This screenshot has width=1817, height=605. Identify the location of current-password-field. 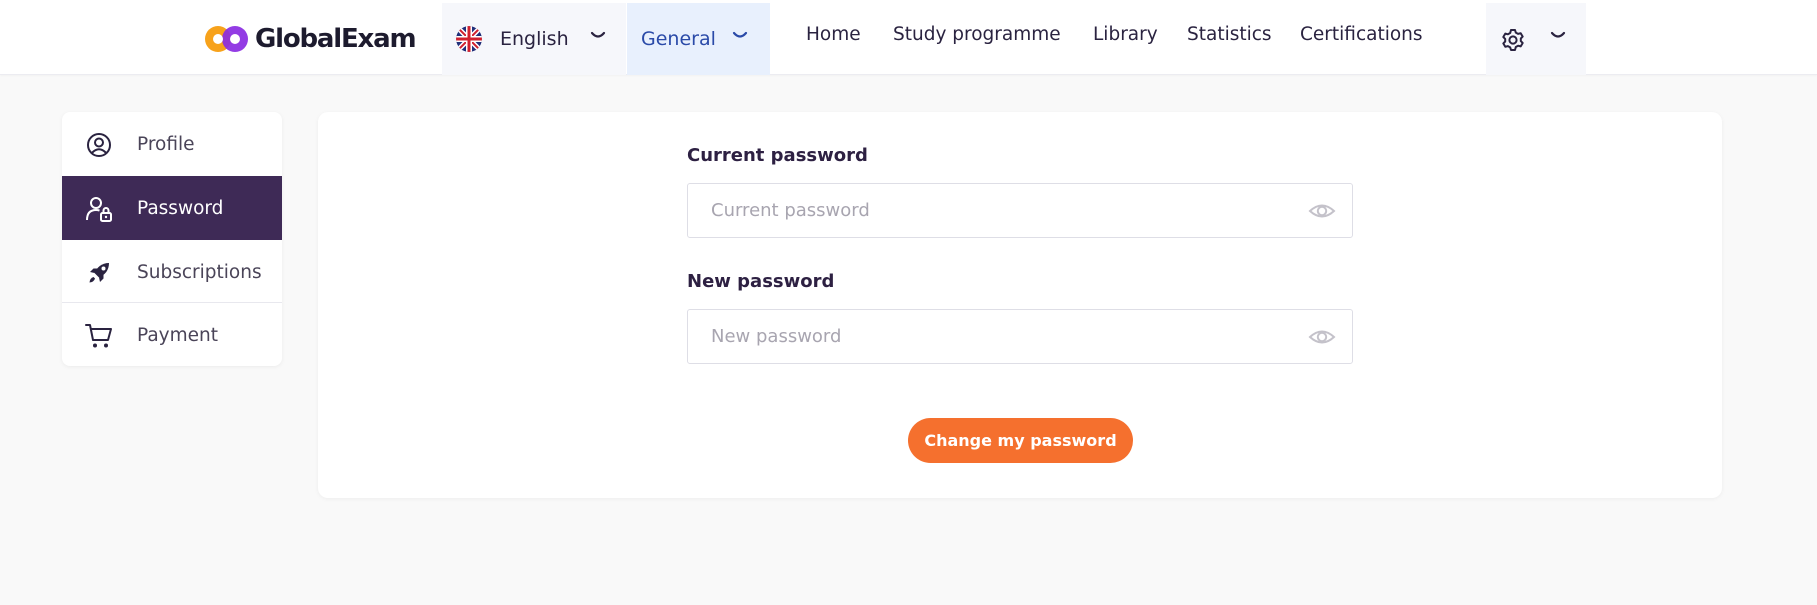
(1020, 210).